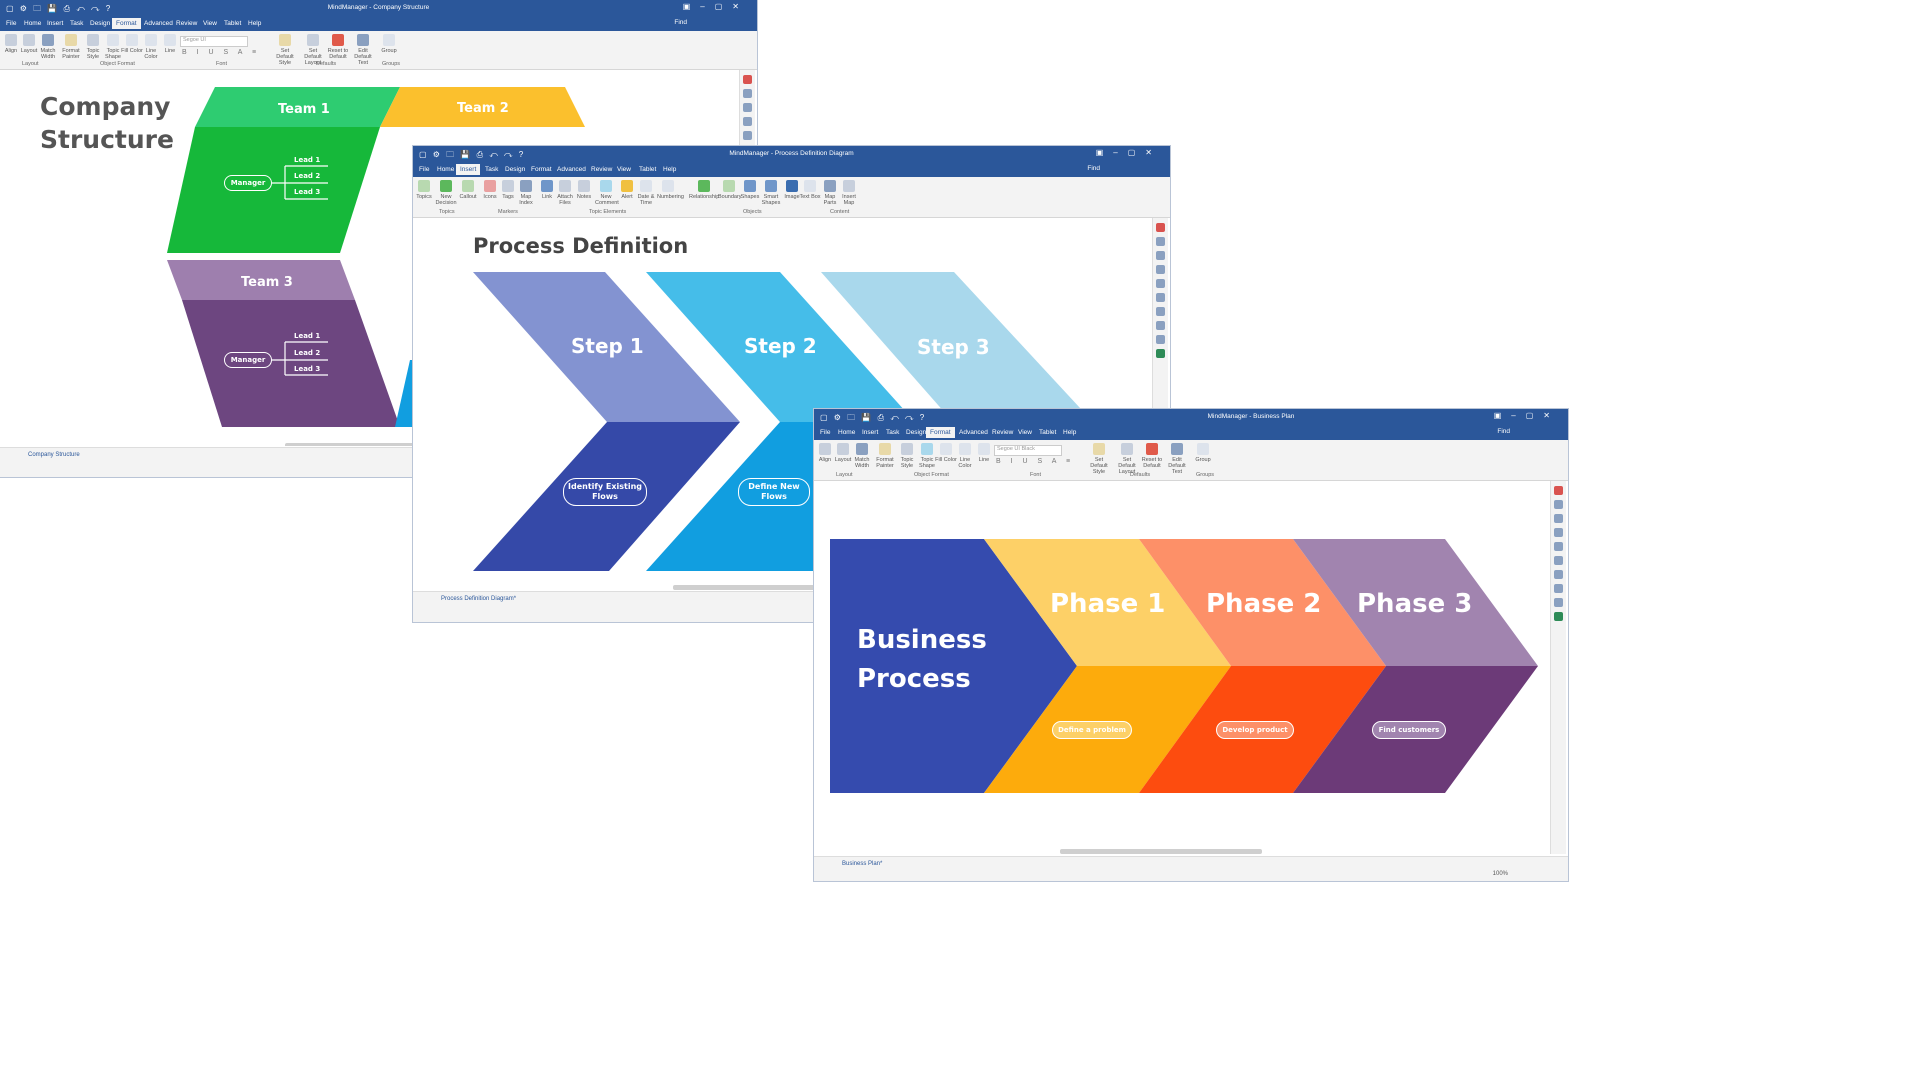 Image resolution: width=1919 pixels, height=1079 pixels. What do you see at coordinates (248, 183) in the screenshot?
I see `team1-manager-node: Manager` at bounding box center [248, 183].